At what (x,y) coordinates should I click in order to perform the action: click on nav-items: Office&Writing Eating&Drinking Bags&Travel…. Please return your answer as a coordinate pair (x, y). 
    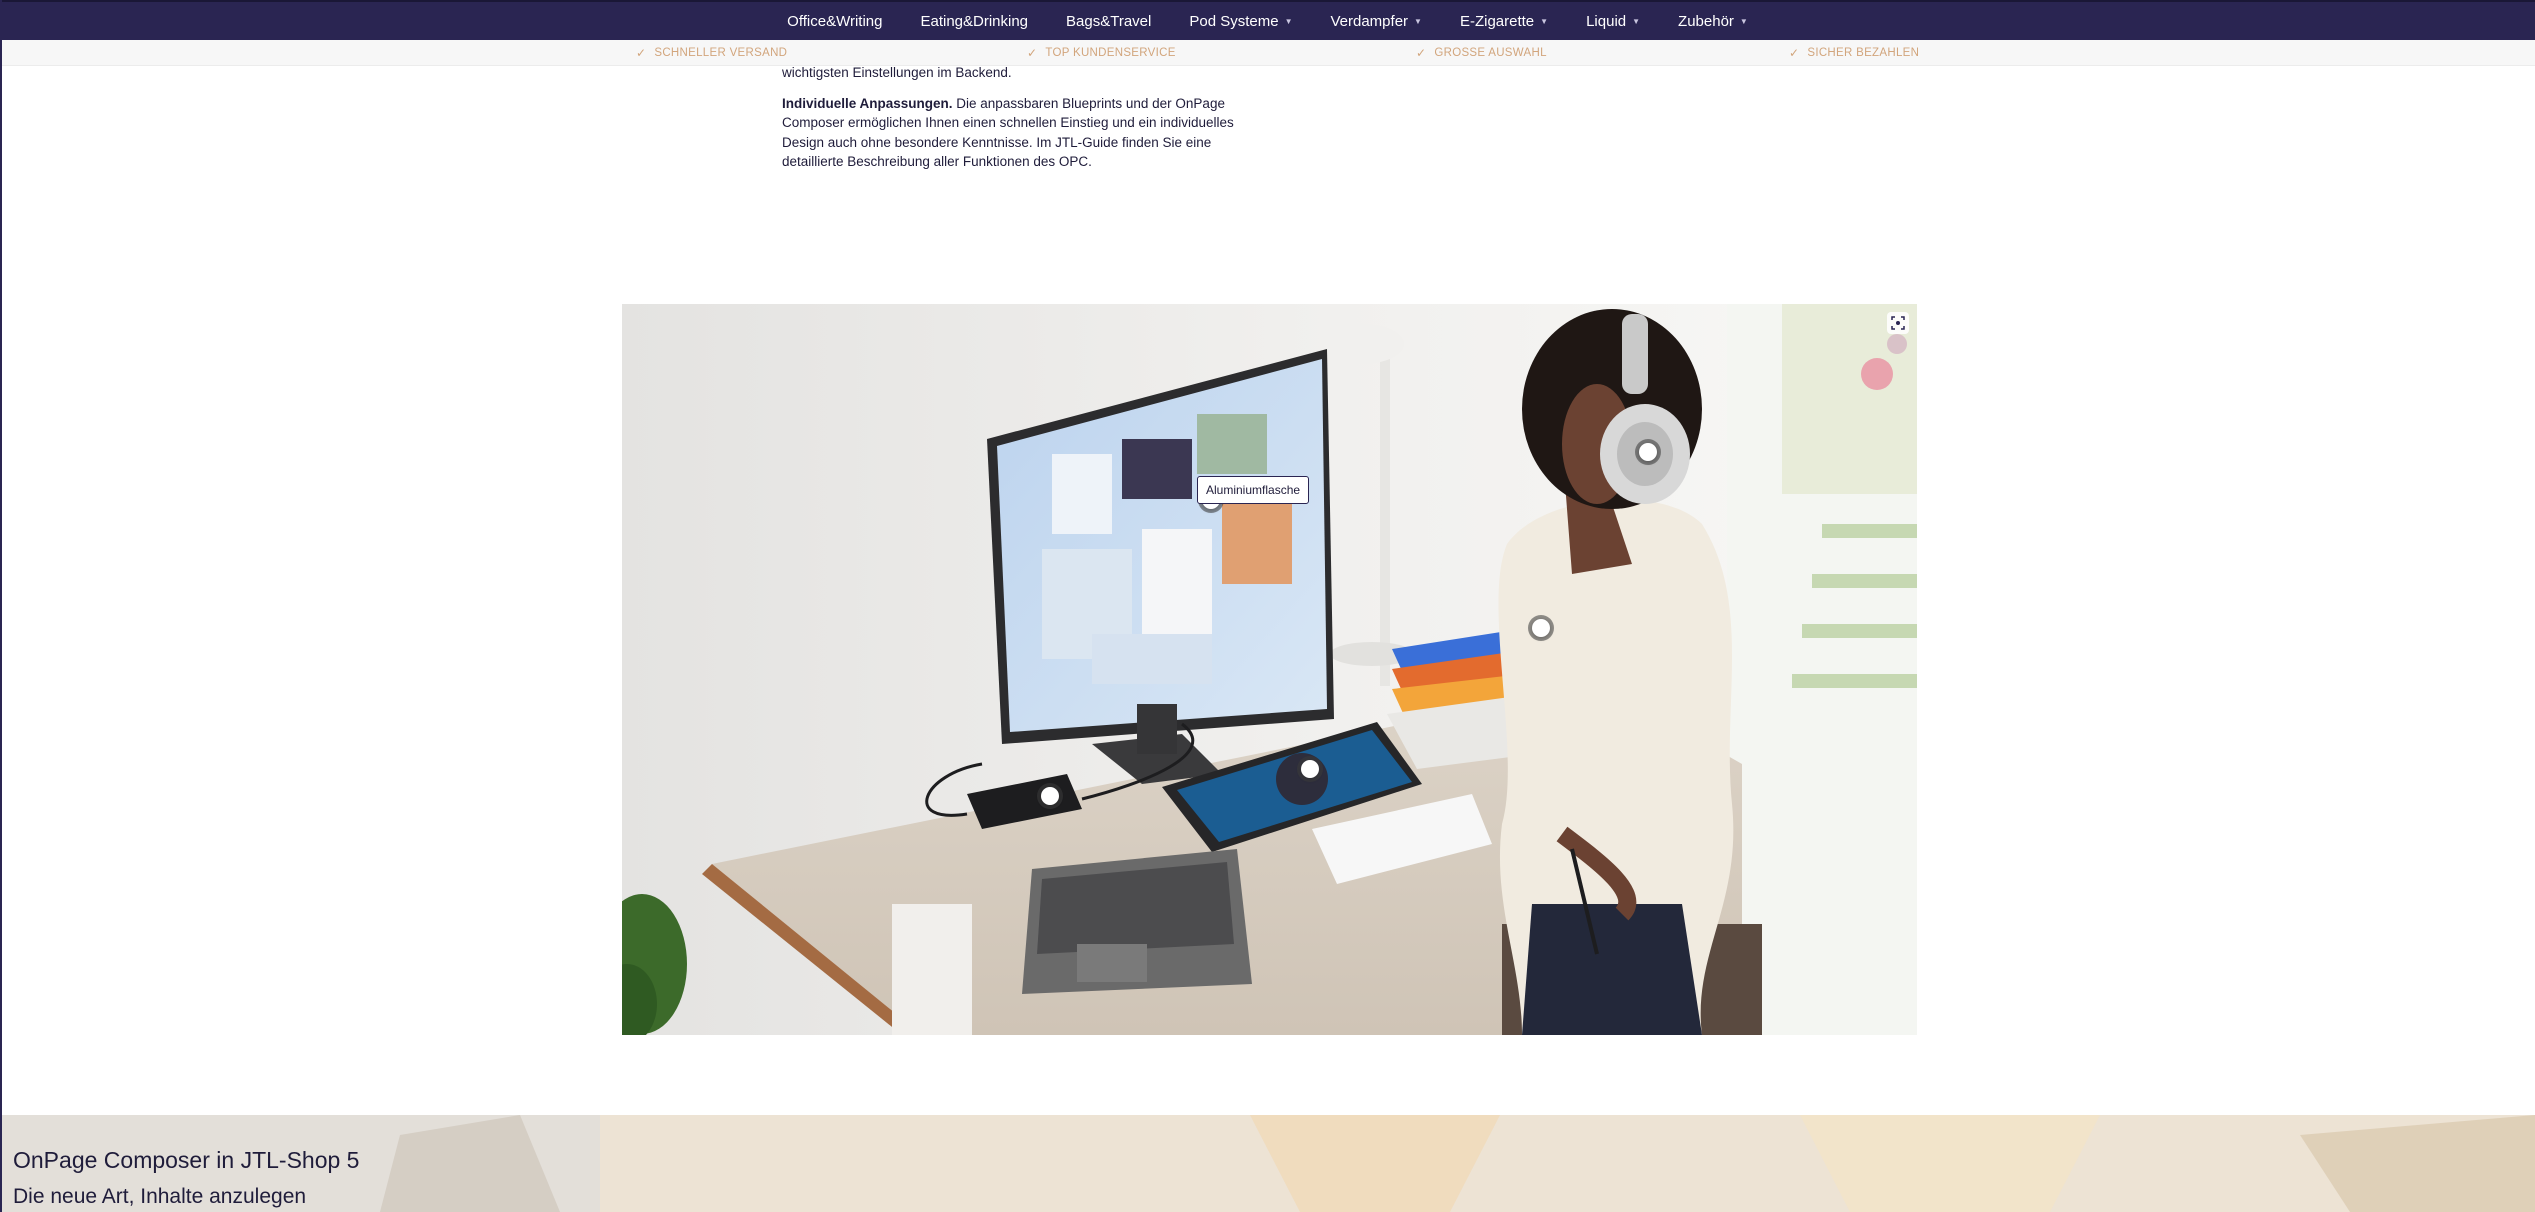
    Looking at the image, I should click on (1267, 21).